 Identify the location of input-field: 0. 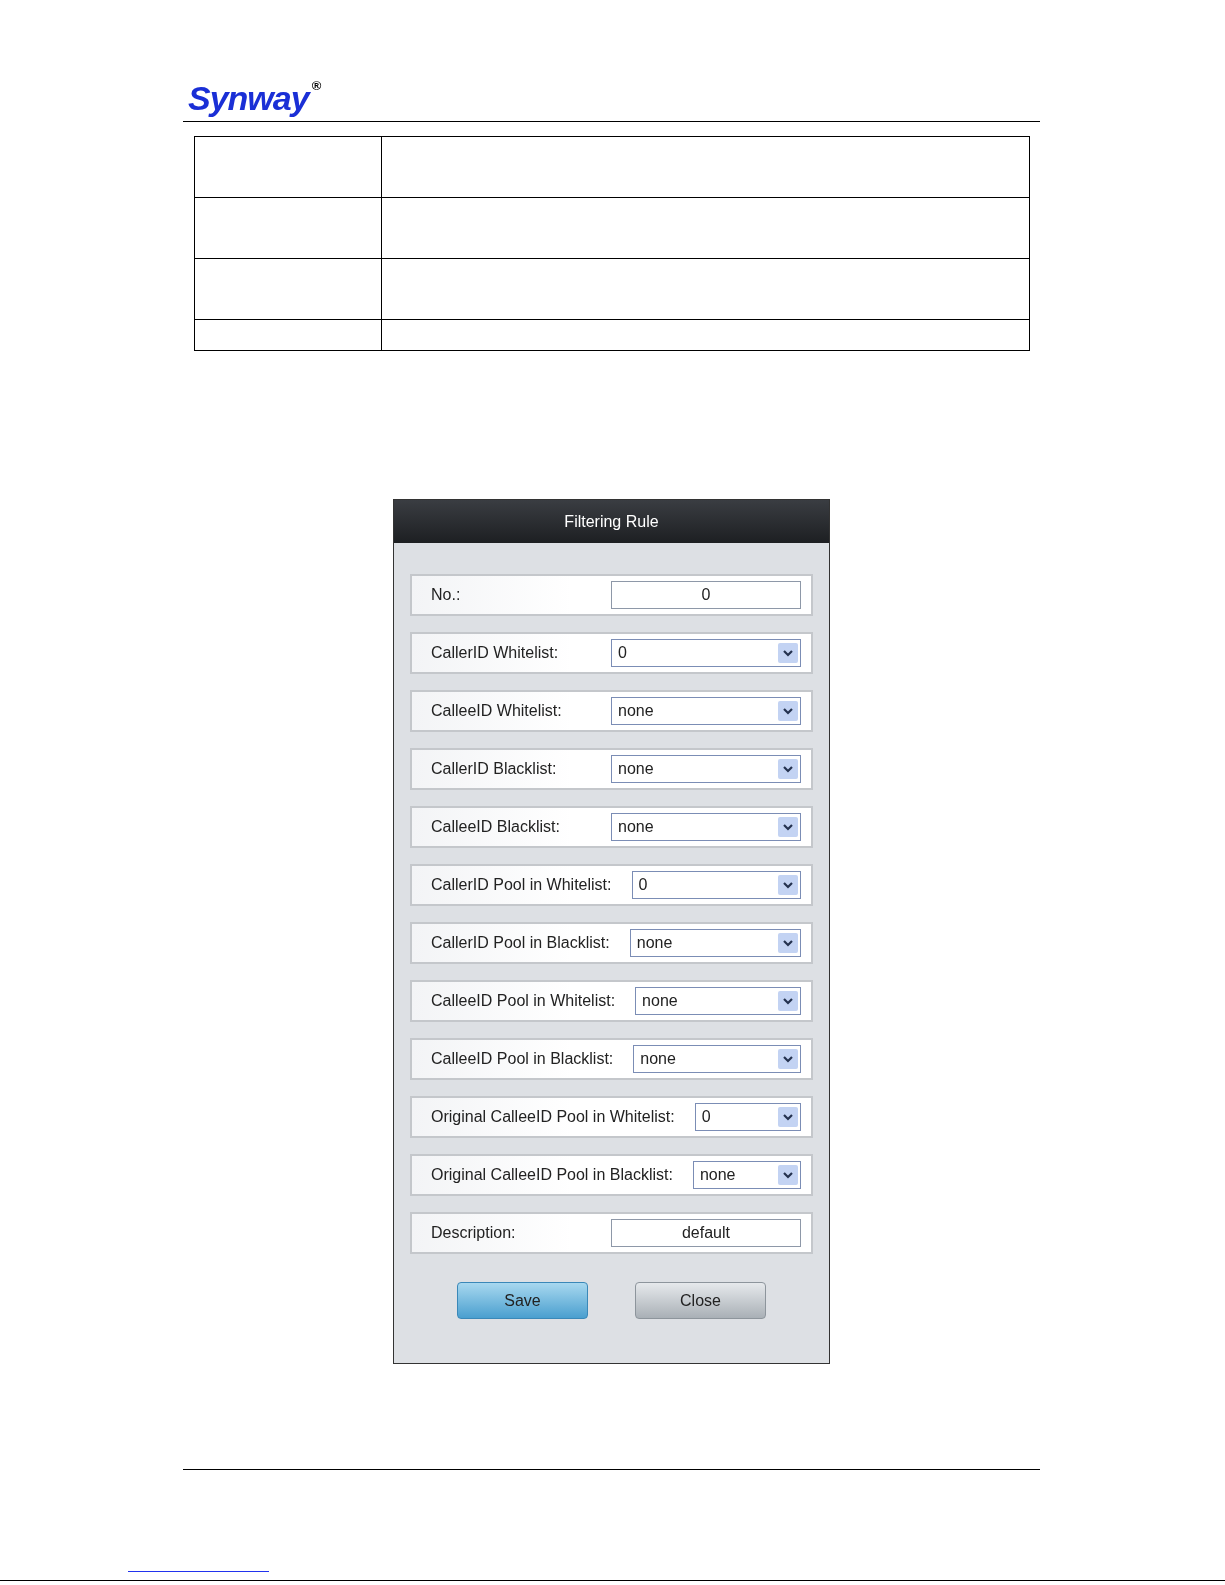
(706, 595).